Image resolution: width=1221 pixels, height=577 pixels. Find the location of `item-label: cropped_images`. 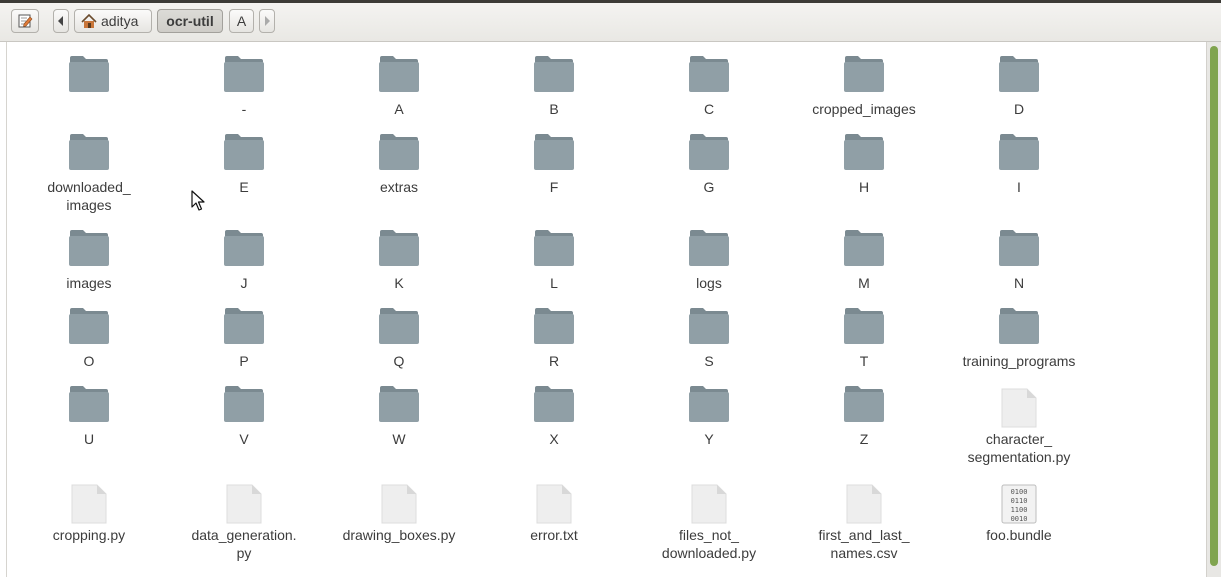

item-label: cropped_images is located at coordinates (864, 109).